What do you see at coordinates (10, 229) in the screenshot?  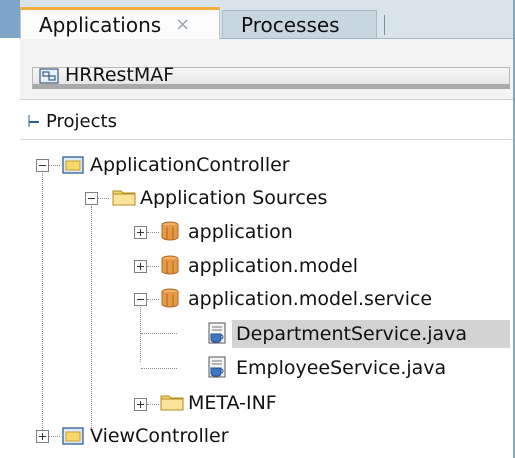 I see `window-edge` at bounding box center [10, 229].